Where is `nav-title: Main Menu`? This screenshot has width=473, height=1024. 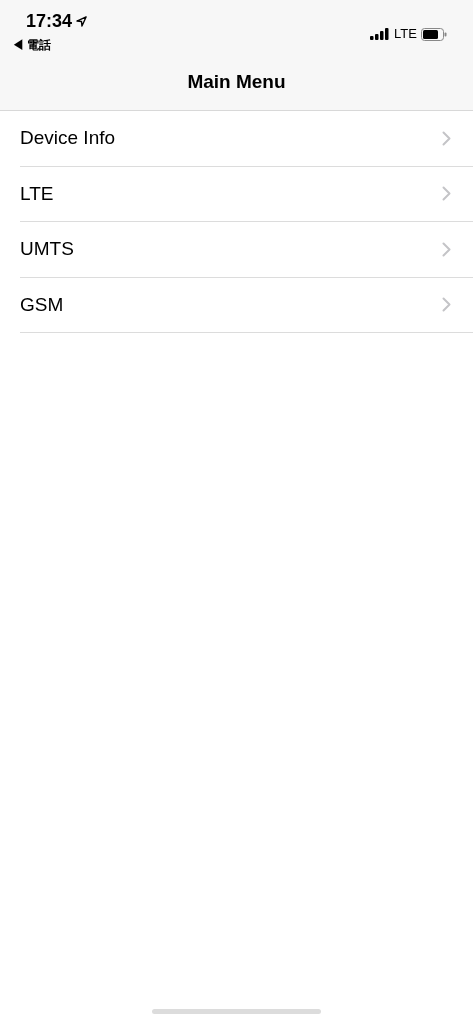 nav-title: Main Menu is located at coordinates (236, 82).